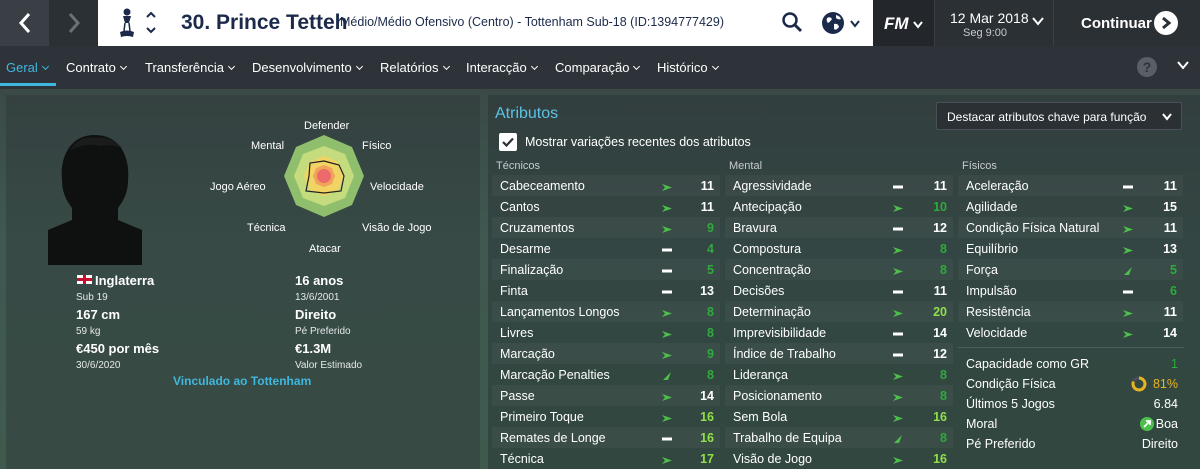 The height and width of the screenshot is (469, 1200). What do you see at coordinates (190, 67) in the screenshot?
I see `tab-transferencia: Transferência` at bounding box center [190, 67].